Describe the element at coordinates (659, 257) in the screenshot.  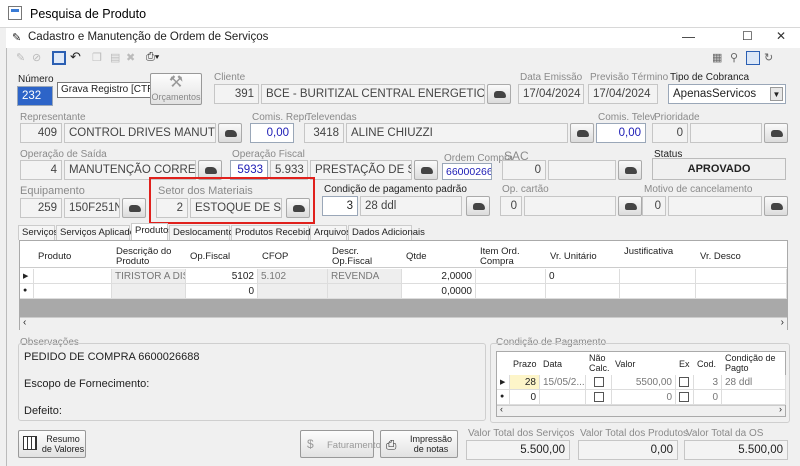
I see `grid-header-9: Justificativa` at that location.